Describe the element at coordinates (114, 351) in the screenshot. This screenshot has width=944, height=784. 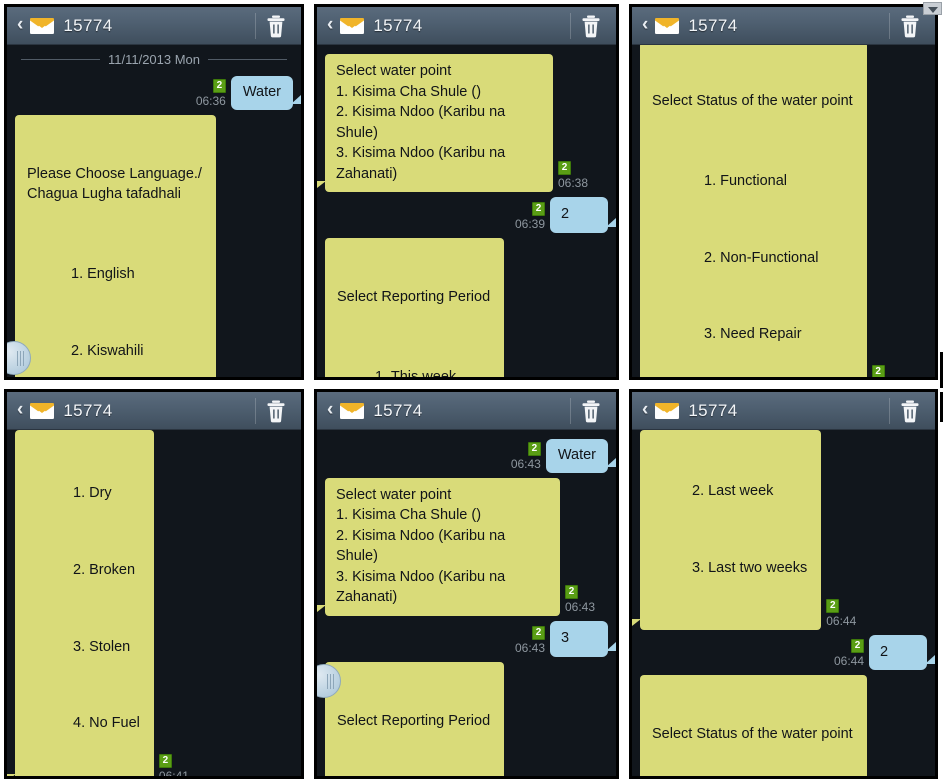
I see `menu-option: 2. Kiswahili` at that location.